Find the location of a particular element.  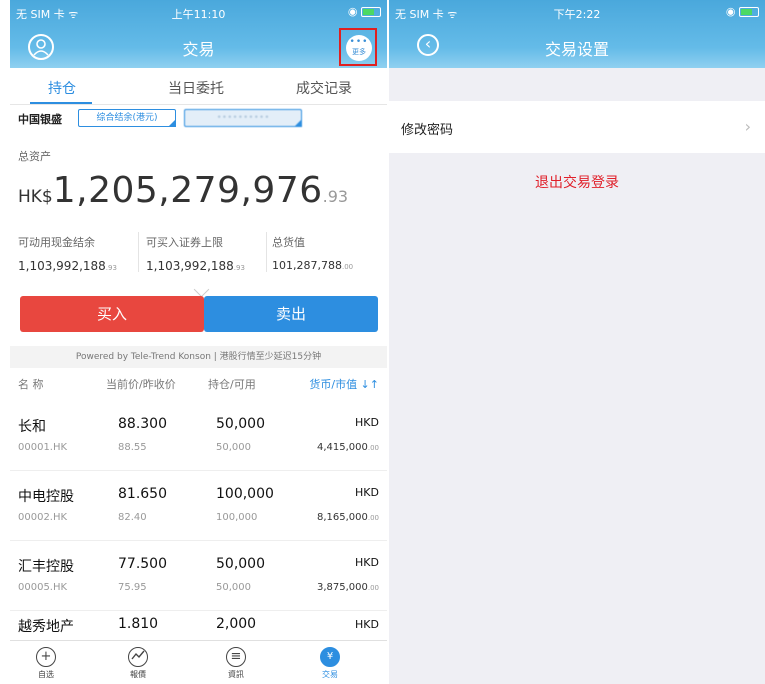

col-position: 持仓/可用 is located at coordinates (232, 384).